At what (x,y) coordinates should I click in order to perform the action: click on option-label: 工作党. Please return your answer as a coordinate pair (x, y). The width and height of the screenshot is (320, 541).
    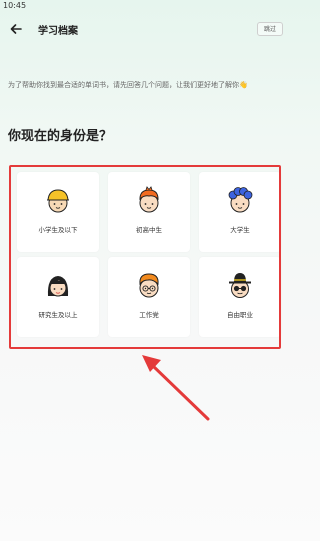
    Looking at the image, I should click on (149, 315).